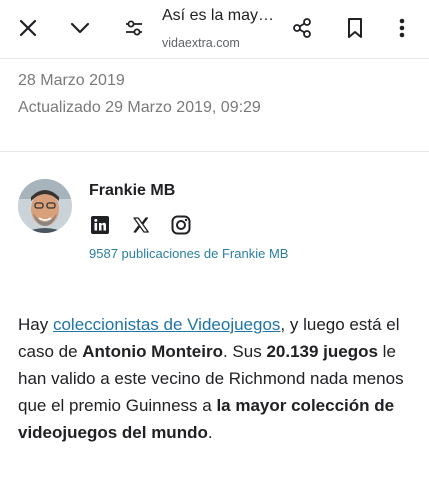  What do you see at coordinates (302, 28) in the screenshot?
I see `share-icon` at bounding box center [302, 28].